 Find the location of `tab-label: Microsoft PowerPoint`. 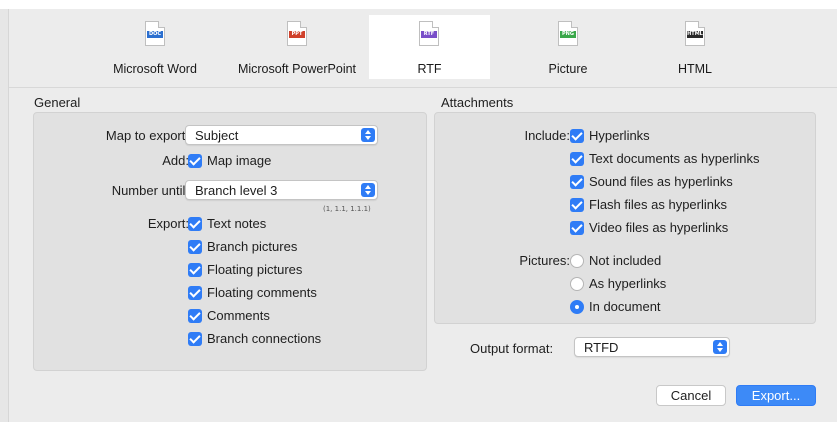

tab-label: Microsoft PowerPoint is located at coordinates (297, 69).